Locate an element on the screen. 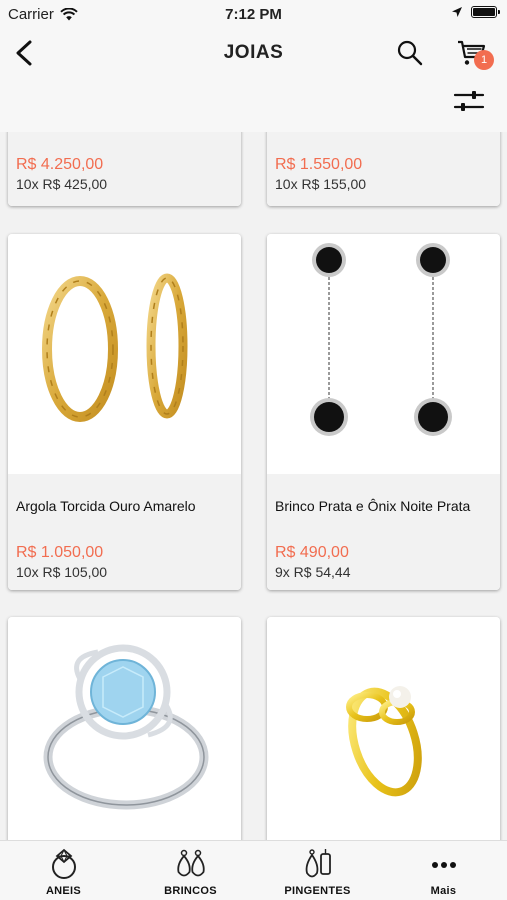  product-price: R$ 4.250,00 is located at coordinates (60, 164).